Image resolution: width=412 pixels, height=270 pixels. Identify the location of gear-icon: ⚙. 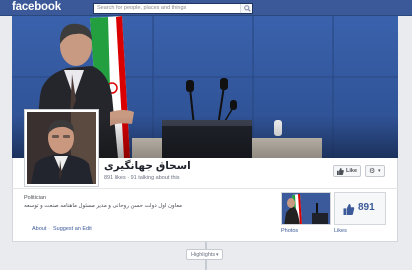
(372, 171).